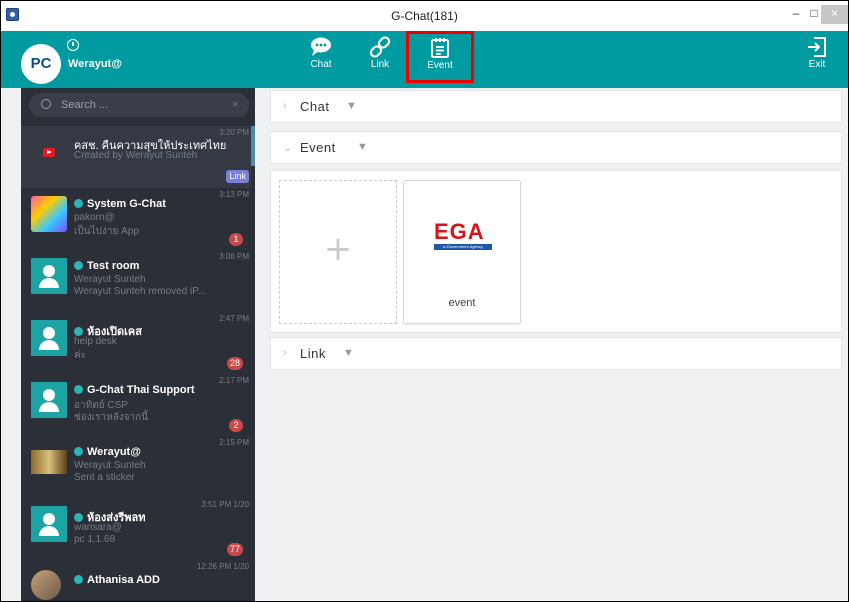 The width and height of the screenshot is (849, 602). What do you see at coordinates (41, 64) in the screenshot?
I see `user-avatar: PC` at bounding box center [41, 64].